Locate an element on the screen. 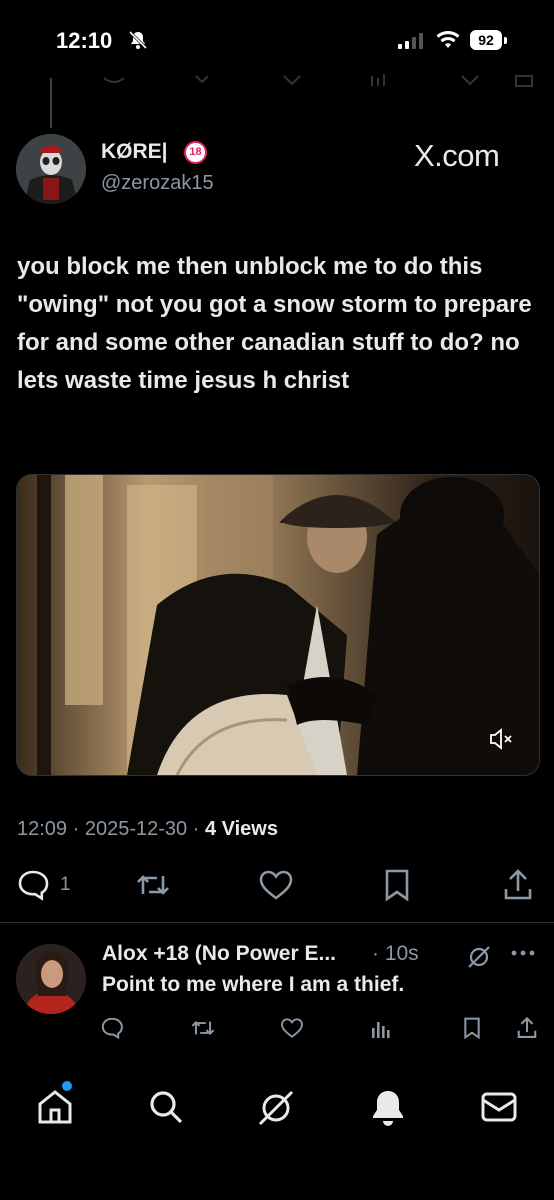  views-icon is located at coordinates (381, 1028).